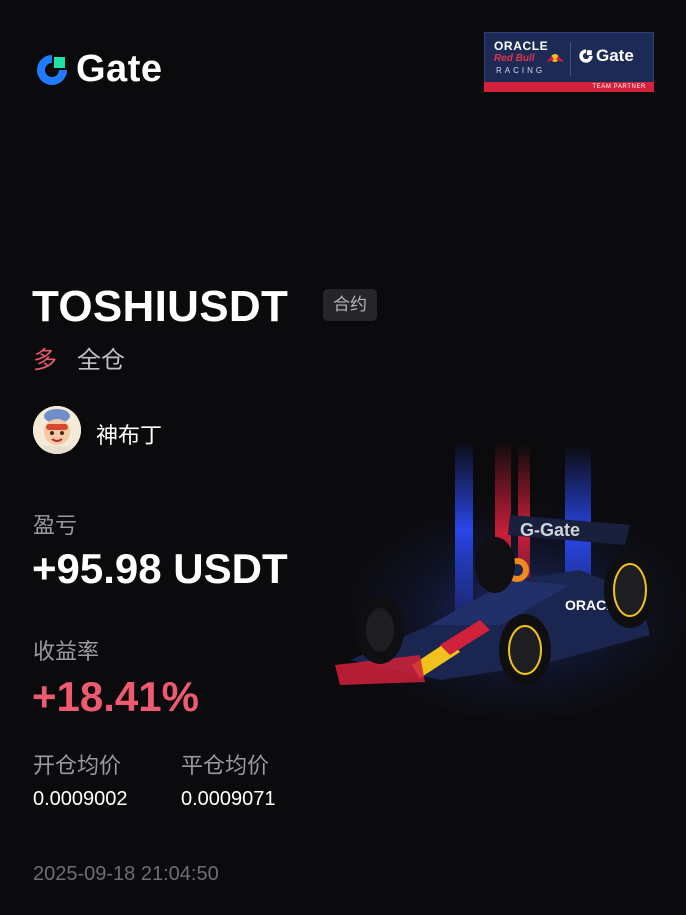  Describe the element at coordinates (228, 799) in the screenshot. I see `close-price-value: 0.0009071` at that location.